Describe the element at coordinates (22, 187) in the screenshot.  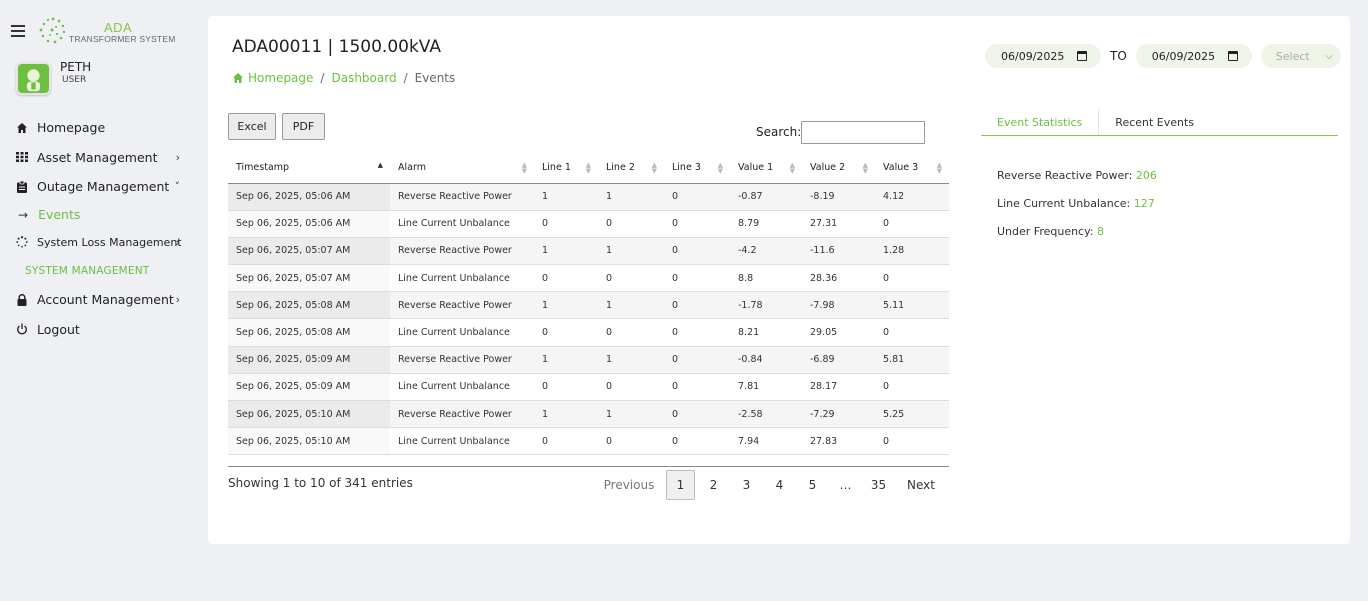
I see `clipboard-icon` at that location.